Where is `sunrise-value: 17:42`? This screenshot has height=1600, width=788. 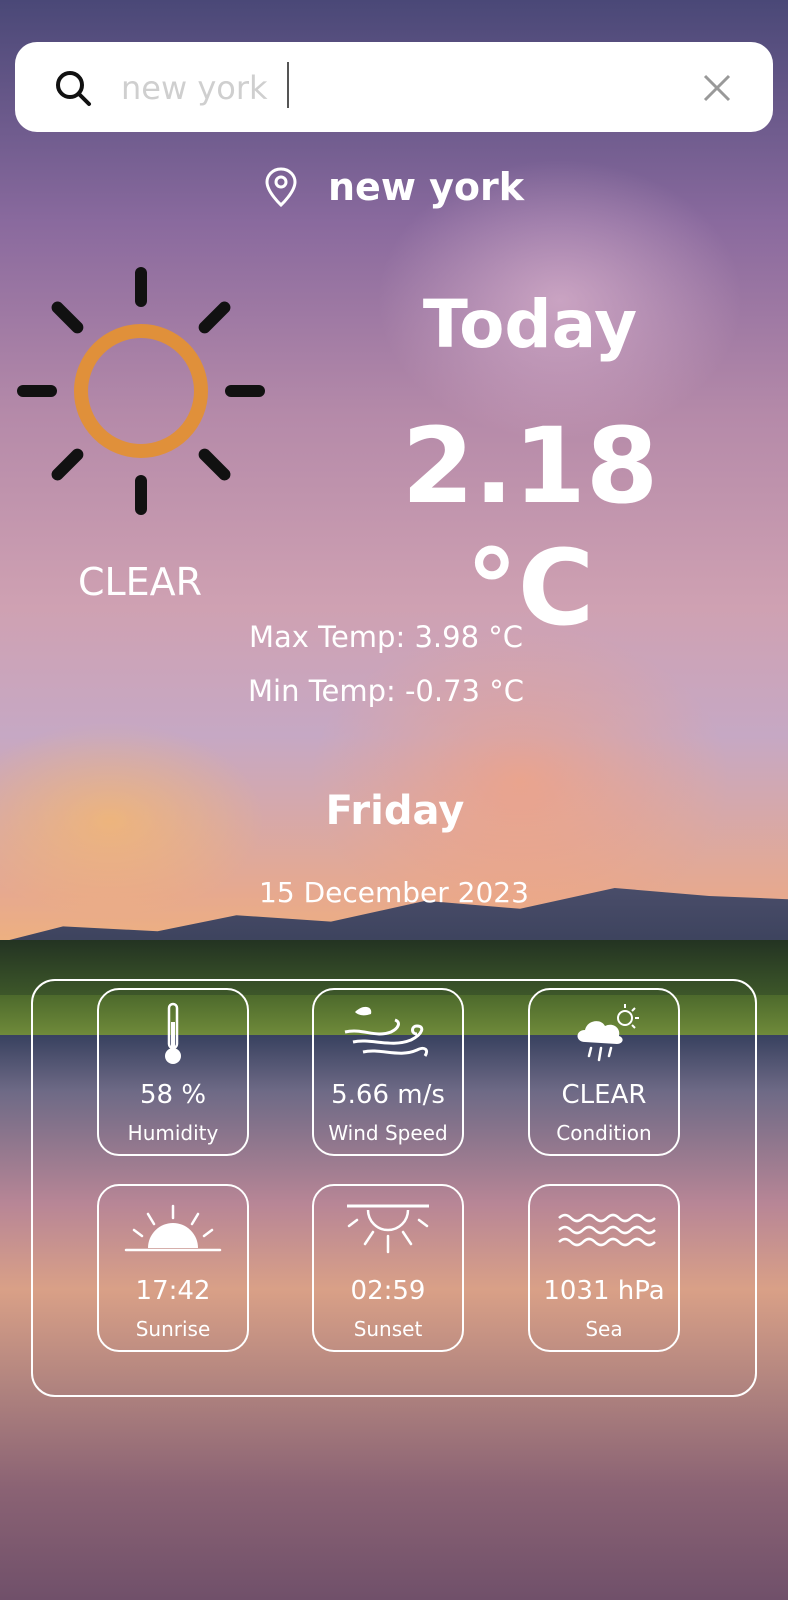
sunrise-value: 17:42 is located at coordinates (173, 1291).